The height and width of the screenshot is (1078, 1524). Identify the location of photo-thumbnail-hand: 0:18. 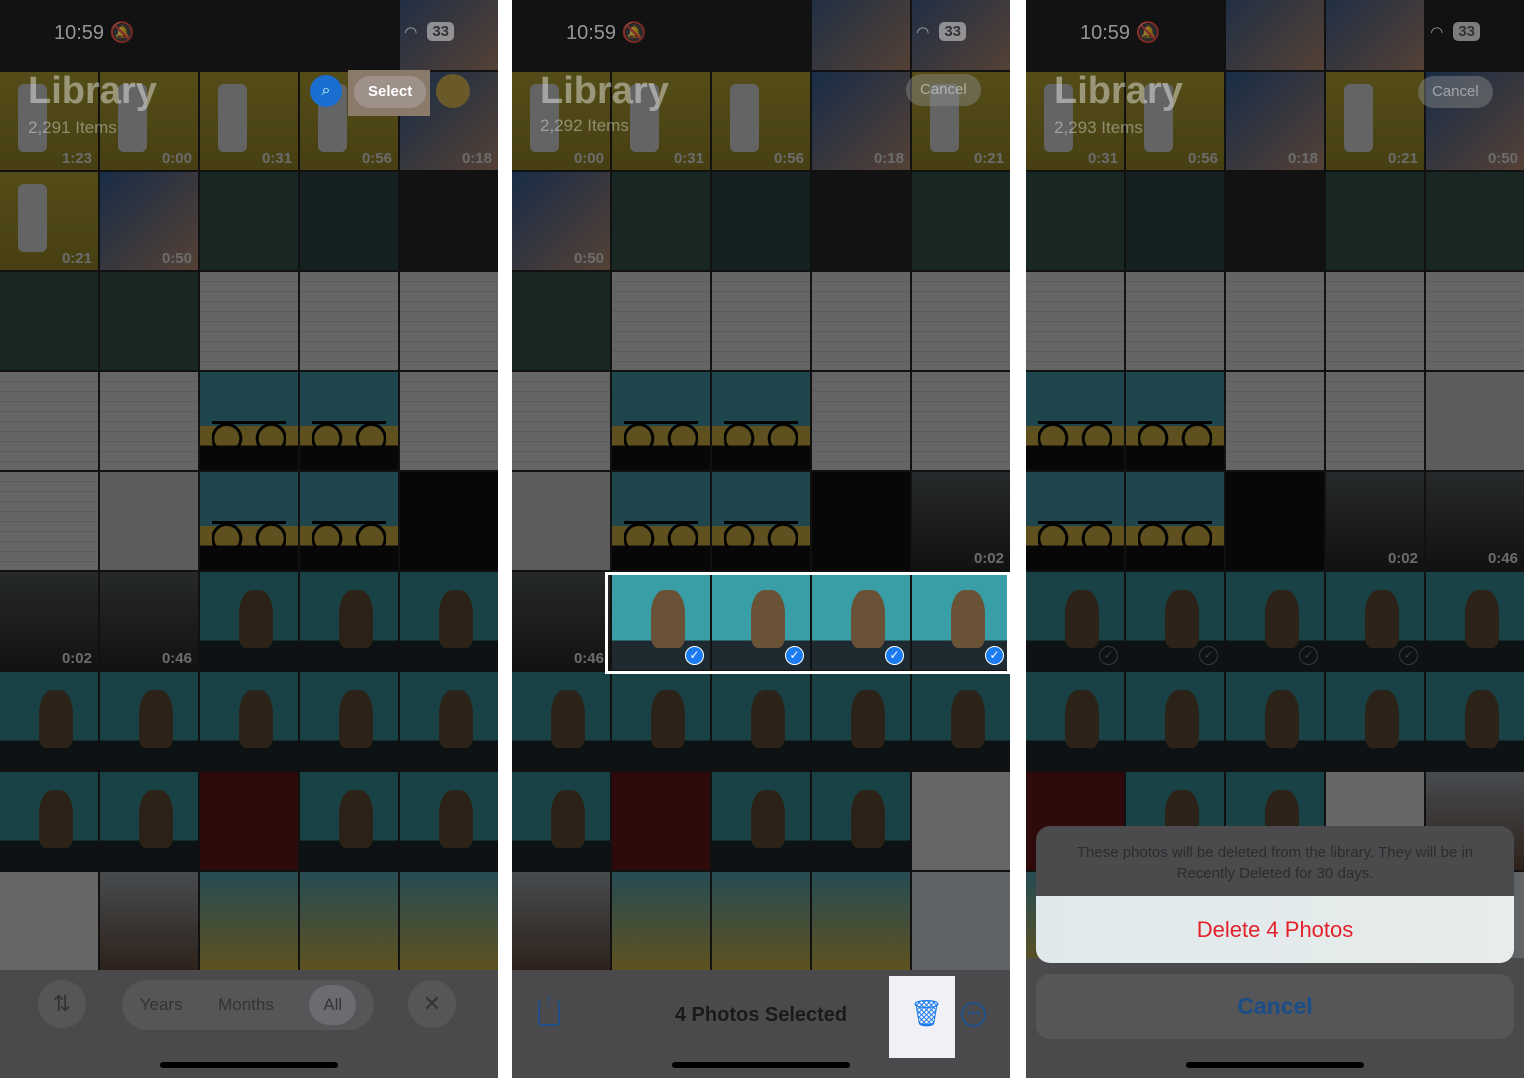
(1275, 121).